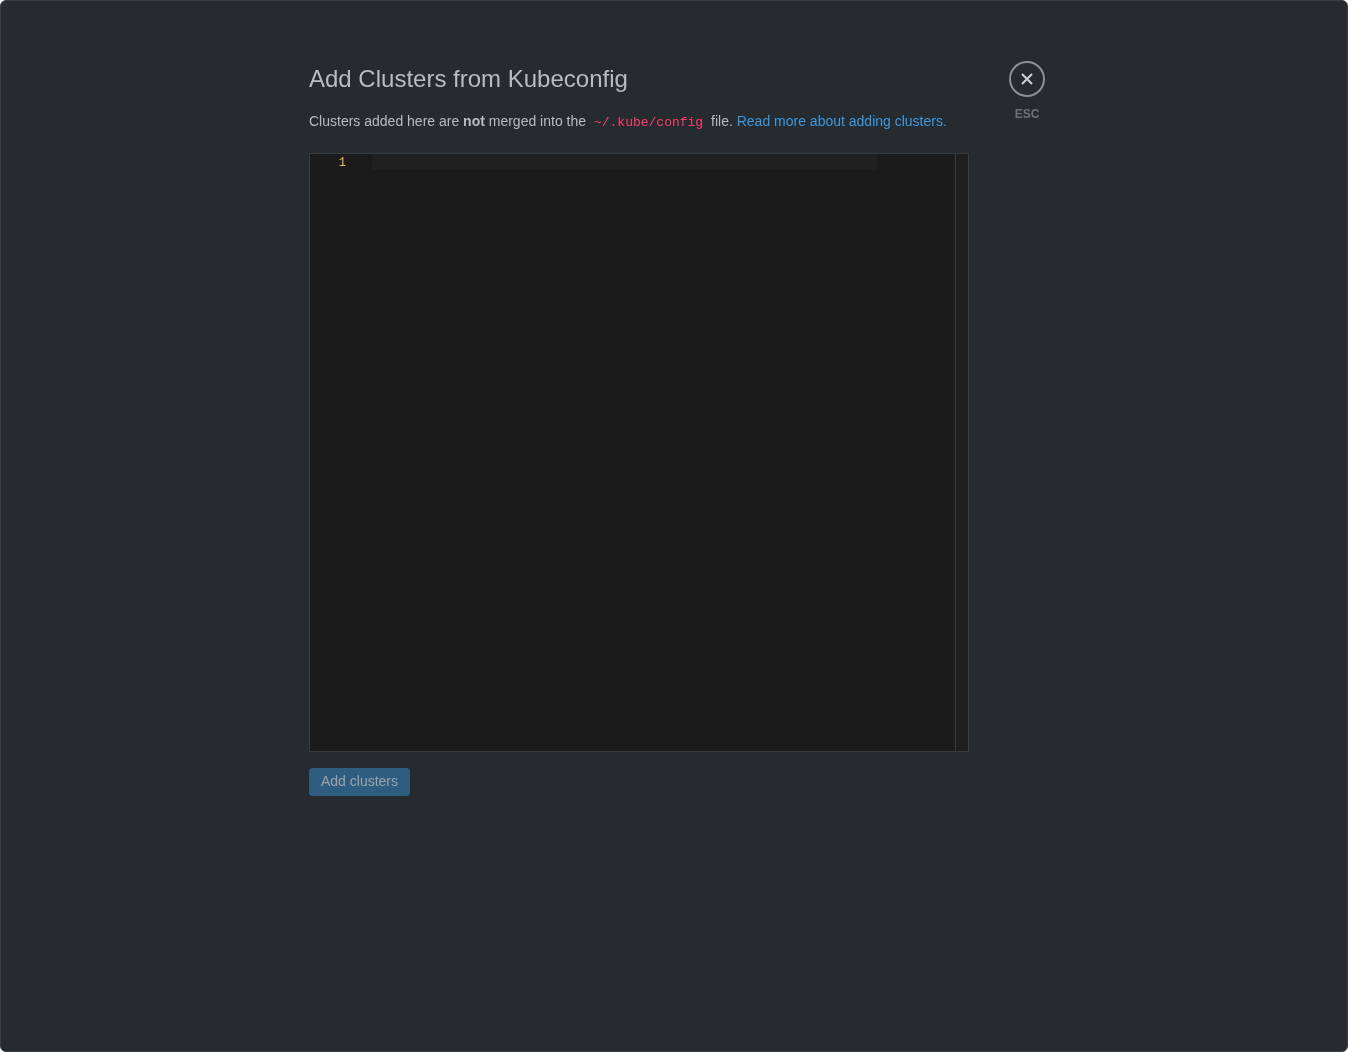 This screenshot has height=1052, width=1348. Describe the element at coordinates (342, 162) in the screenshot. I see `line-number: 1` at that location.